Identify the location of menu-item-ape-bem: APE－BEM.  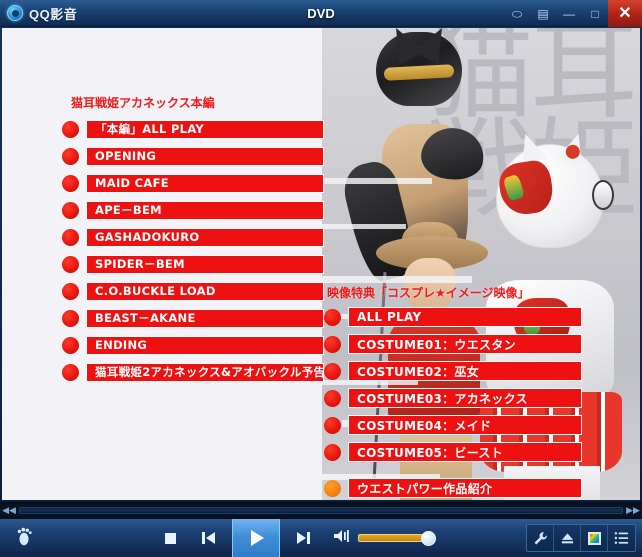
(193, 210).